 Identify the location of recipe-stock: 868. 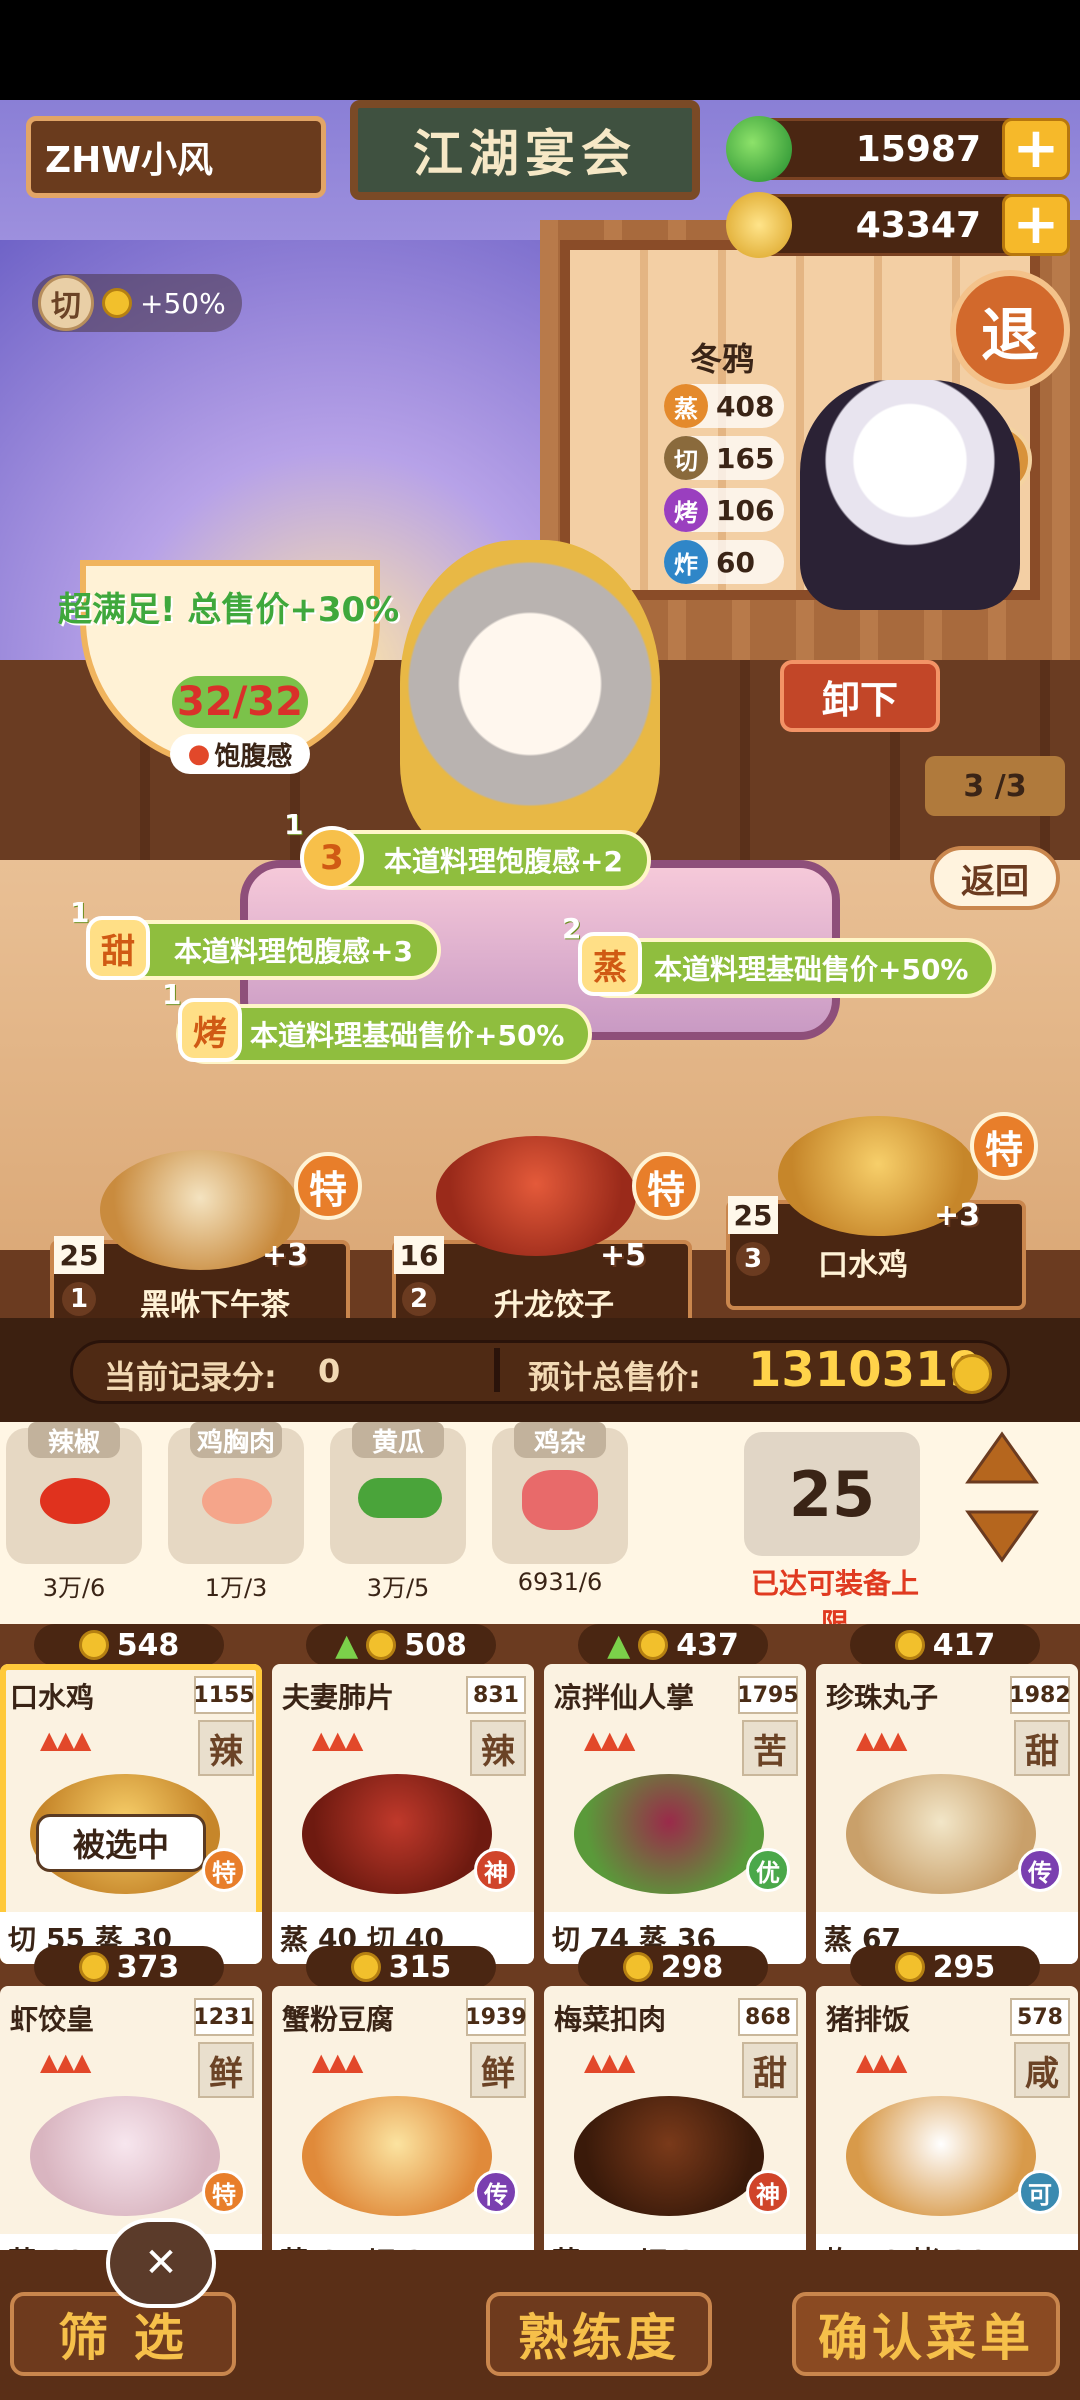
(768, 2017).